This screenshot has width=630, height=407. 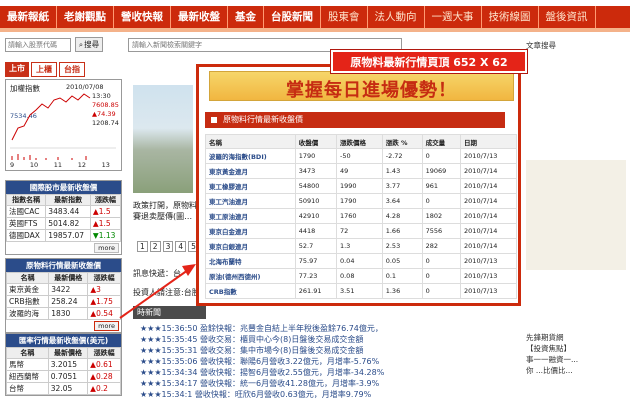 I want to click on table-row: 紐西蘭幣 0.7051 ▲0.28, so click(x=63, y=376).